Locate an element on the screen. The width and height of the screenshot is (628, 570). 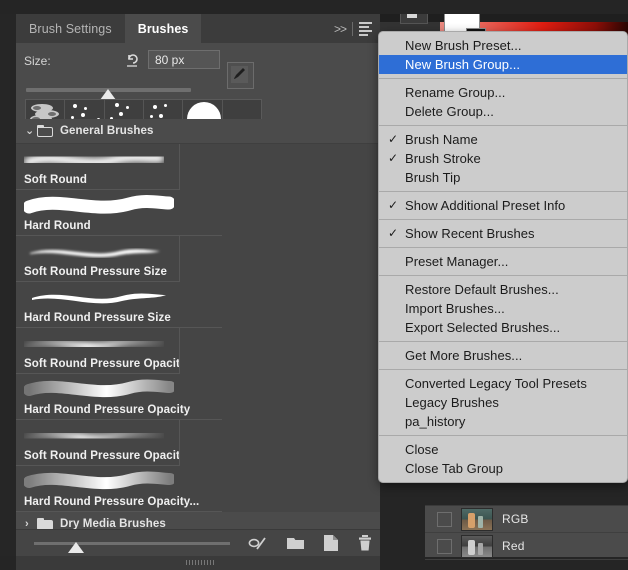
brush-name: Soft Round Pressure Size is located at coordinates (95, 272).